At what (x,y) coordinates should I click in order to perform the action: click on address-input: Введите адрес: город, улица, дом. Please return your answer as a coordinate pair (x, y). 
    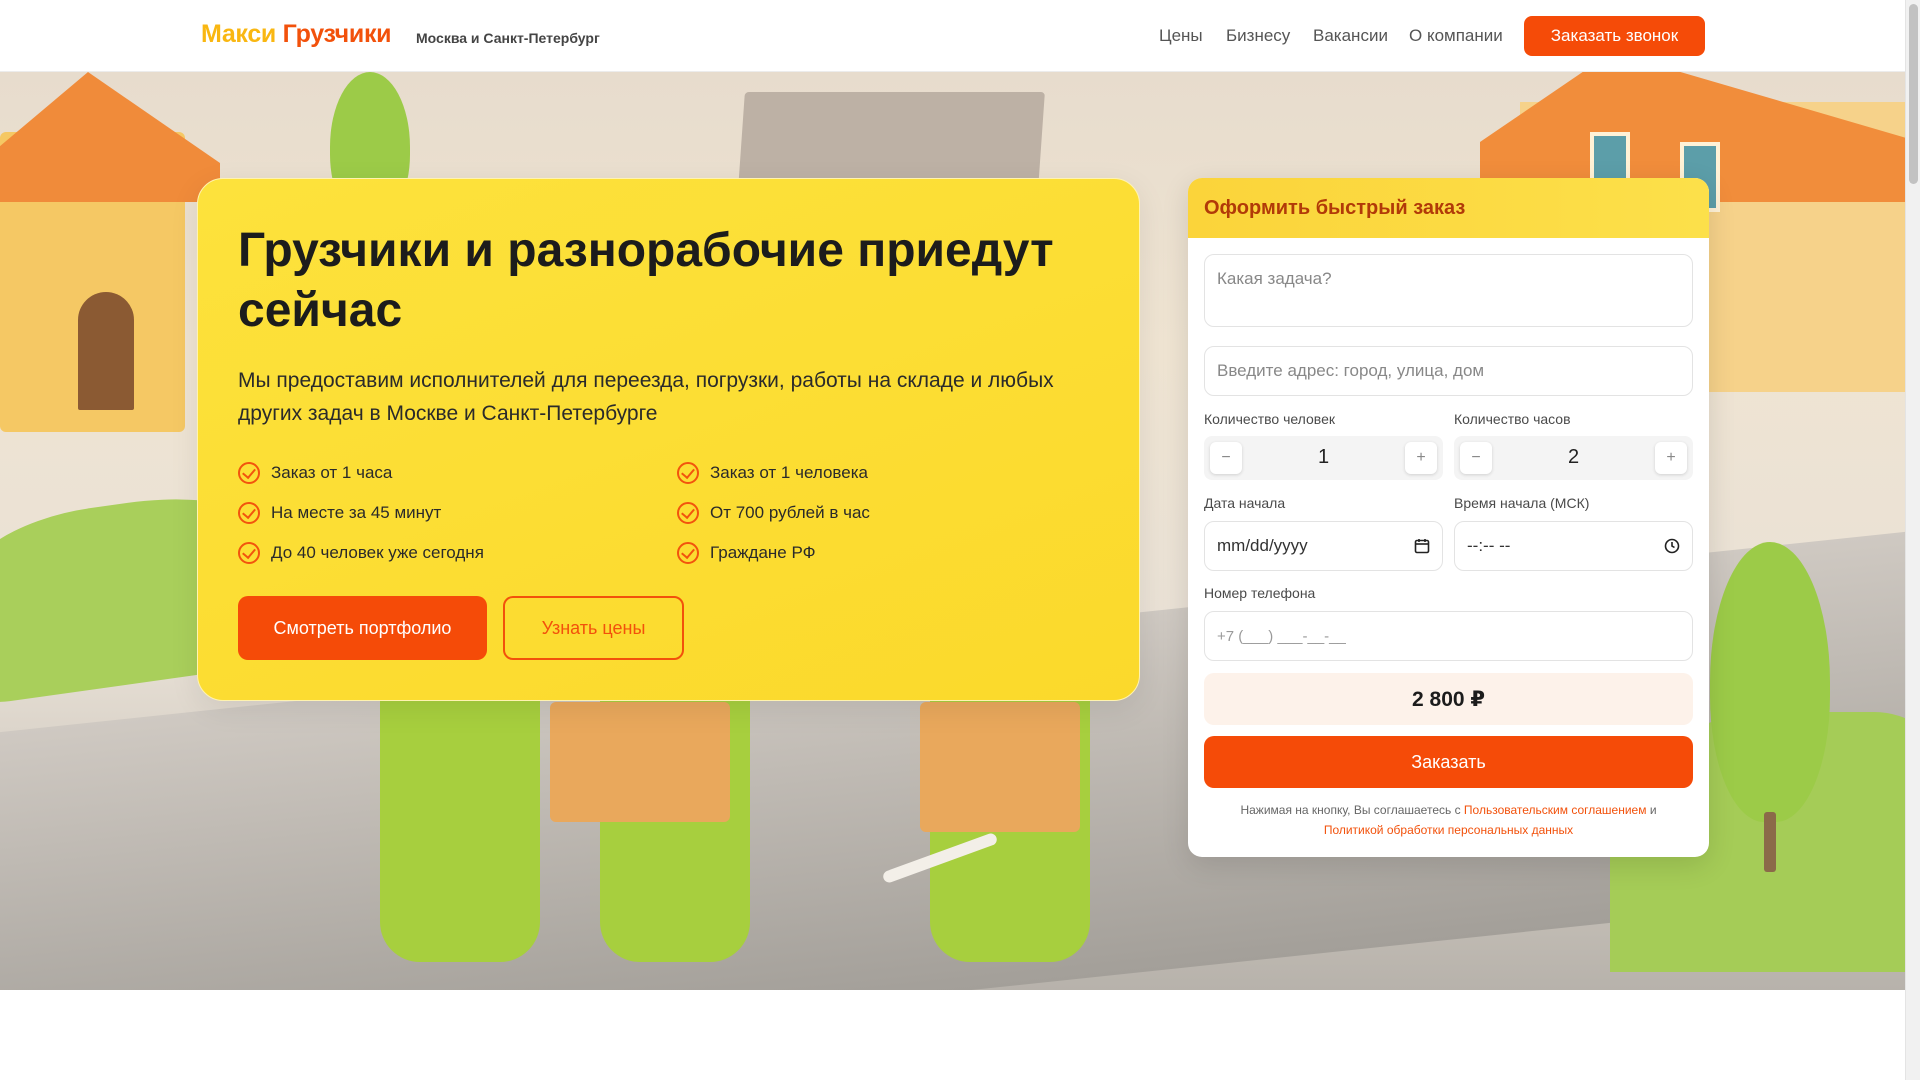
    Looking at the image, I should click on (1448, 371).